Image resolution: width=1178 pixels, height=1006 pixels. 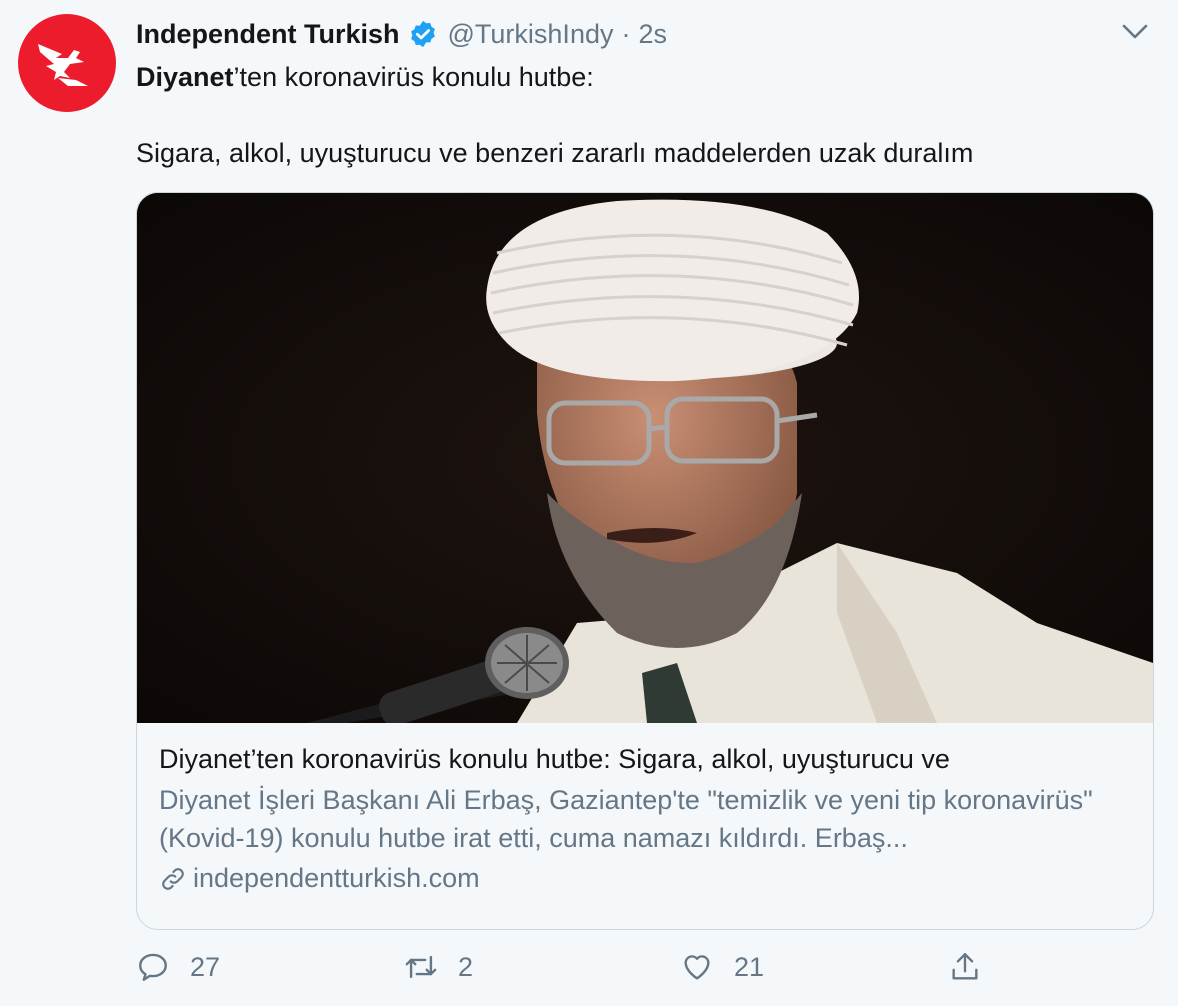 I want to click on tweet-timestamp: 2s, so click(x=652, y=34).